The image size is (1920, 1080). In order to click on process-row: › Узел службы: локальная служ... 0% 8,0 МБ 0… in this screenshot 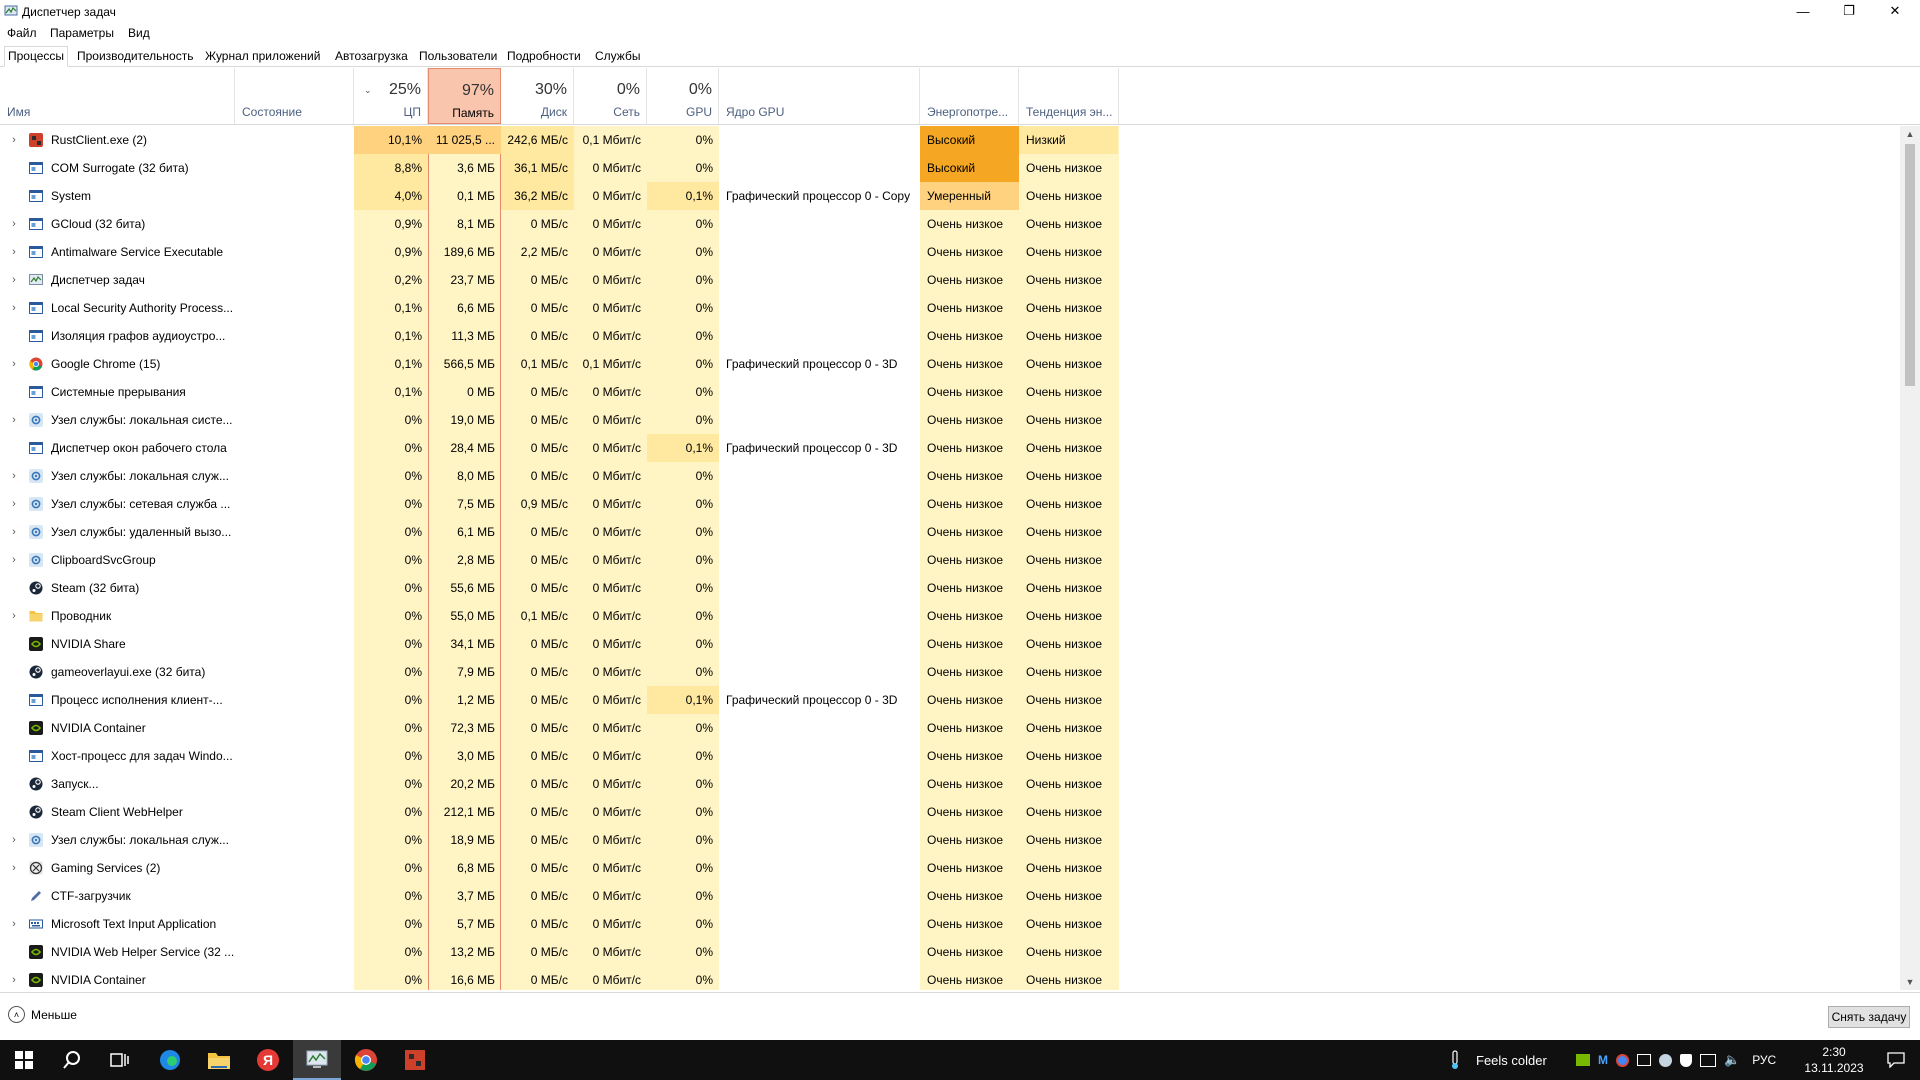, I will do `click(950, 476)`.